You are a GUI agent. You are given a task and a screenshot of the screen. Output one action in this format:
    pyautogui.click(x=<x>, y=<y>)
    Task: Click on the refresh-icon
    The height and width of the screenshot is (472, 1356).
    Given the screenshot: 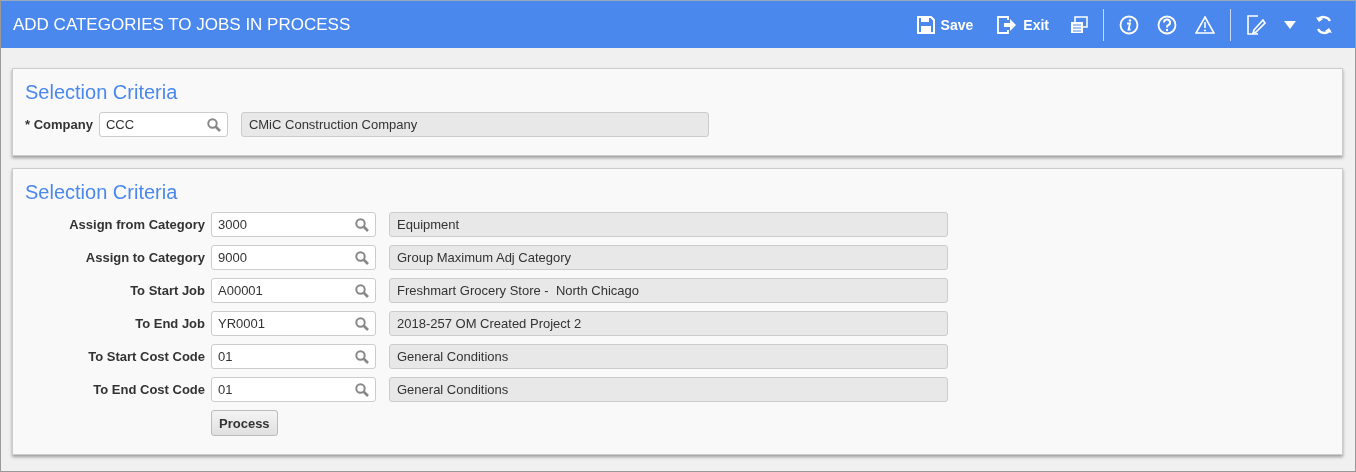 What is the action you would take?
    pyautogui.click(x=1324, y=24)
    